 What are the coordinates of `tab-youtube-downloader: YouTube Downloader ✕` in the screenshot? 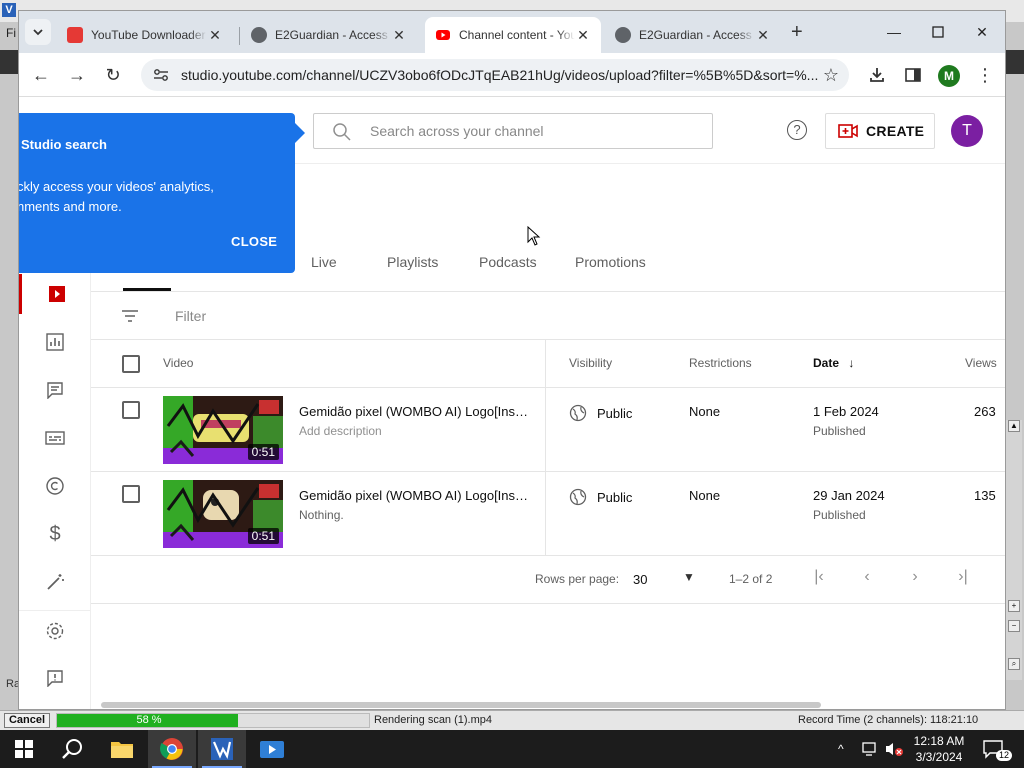 It's located at (145, 35).